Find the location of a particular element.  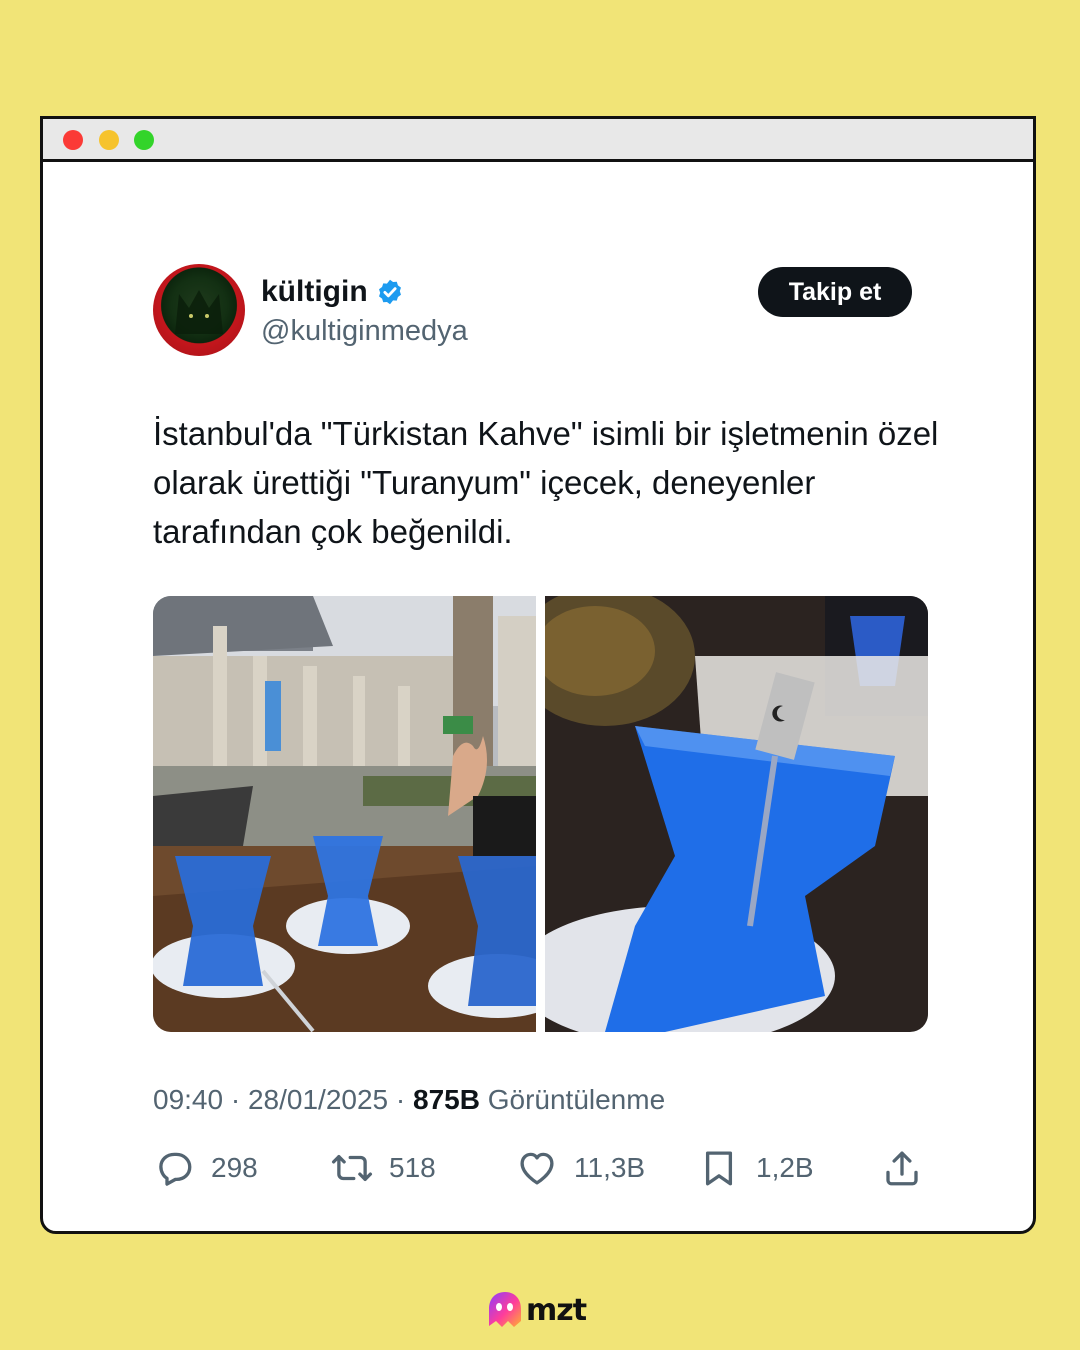

retweet-button: 518 is located at coordinates (383, 1168).